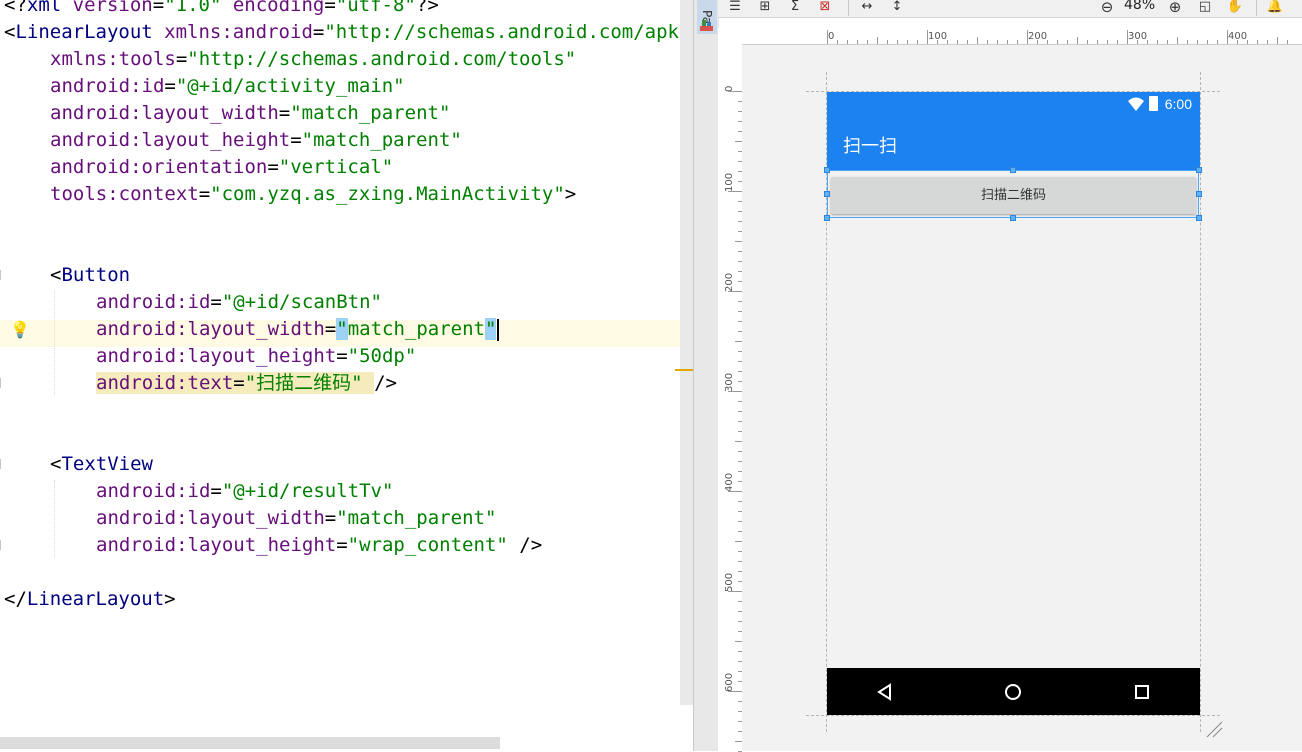  I want to click on text-caret, so click(498, 329).